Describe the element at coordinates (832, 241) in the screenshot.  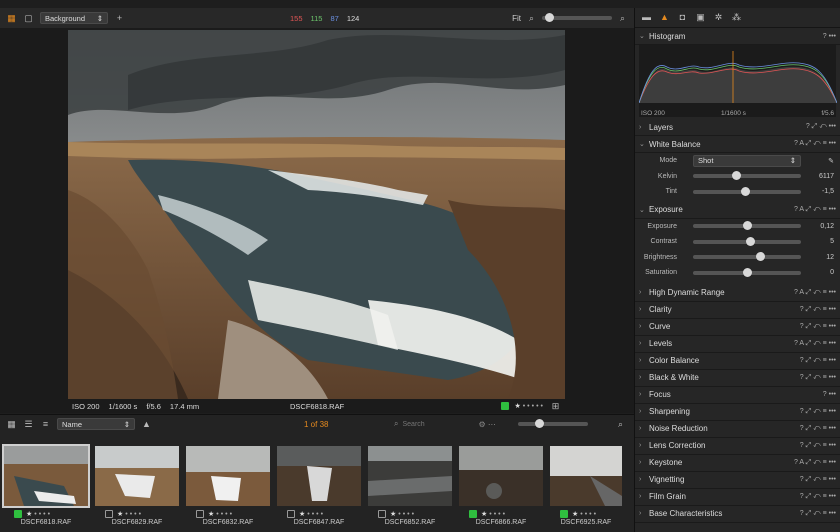
I see `adjustment-value: 5` at that location.